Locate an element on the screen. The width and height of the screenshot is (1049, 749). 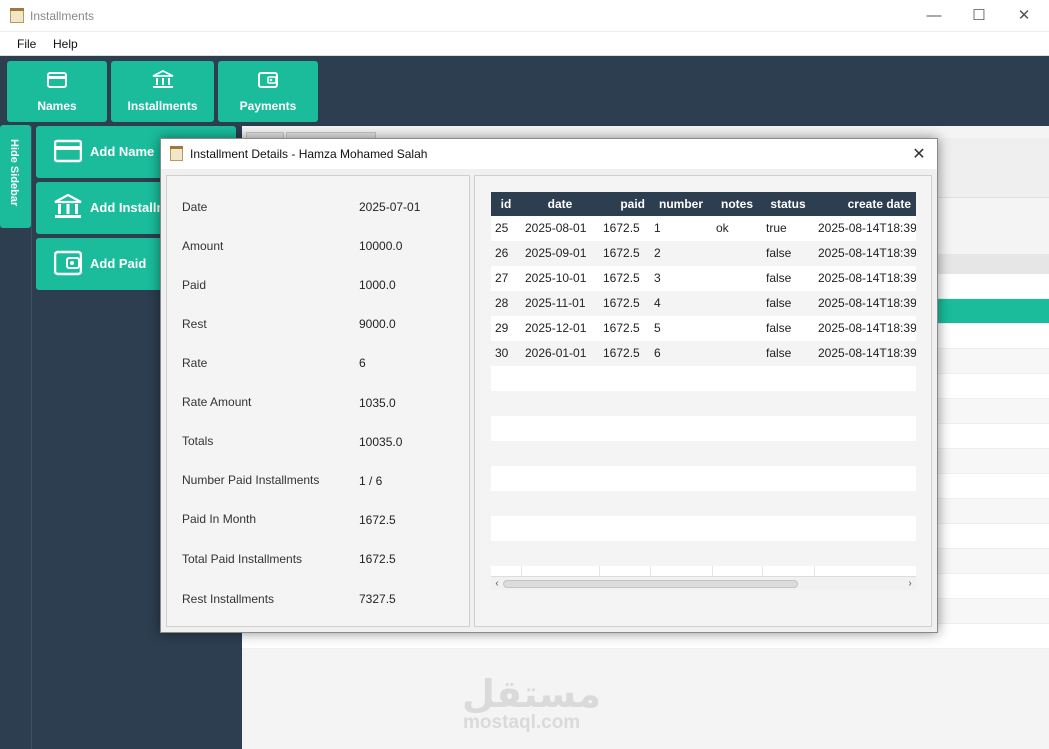
detail-label: Totals is located at coordinates (198, 441).